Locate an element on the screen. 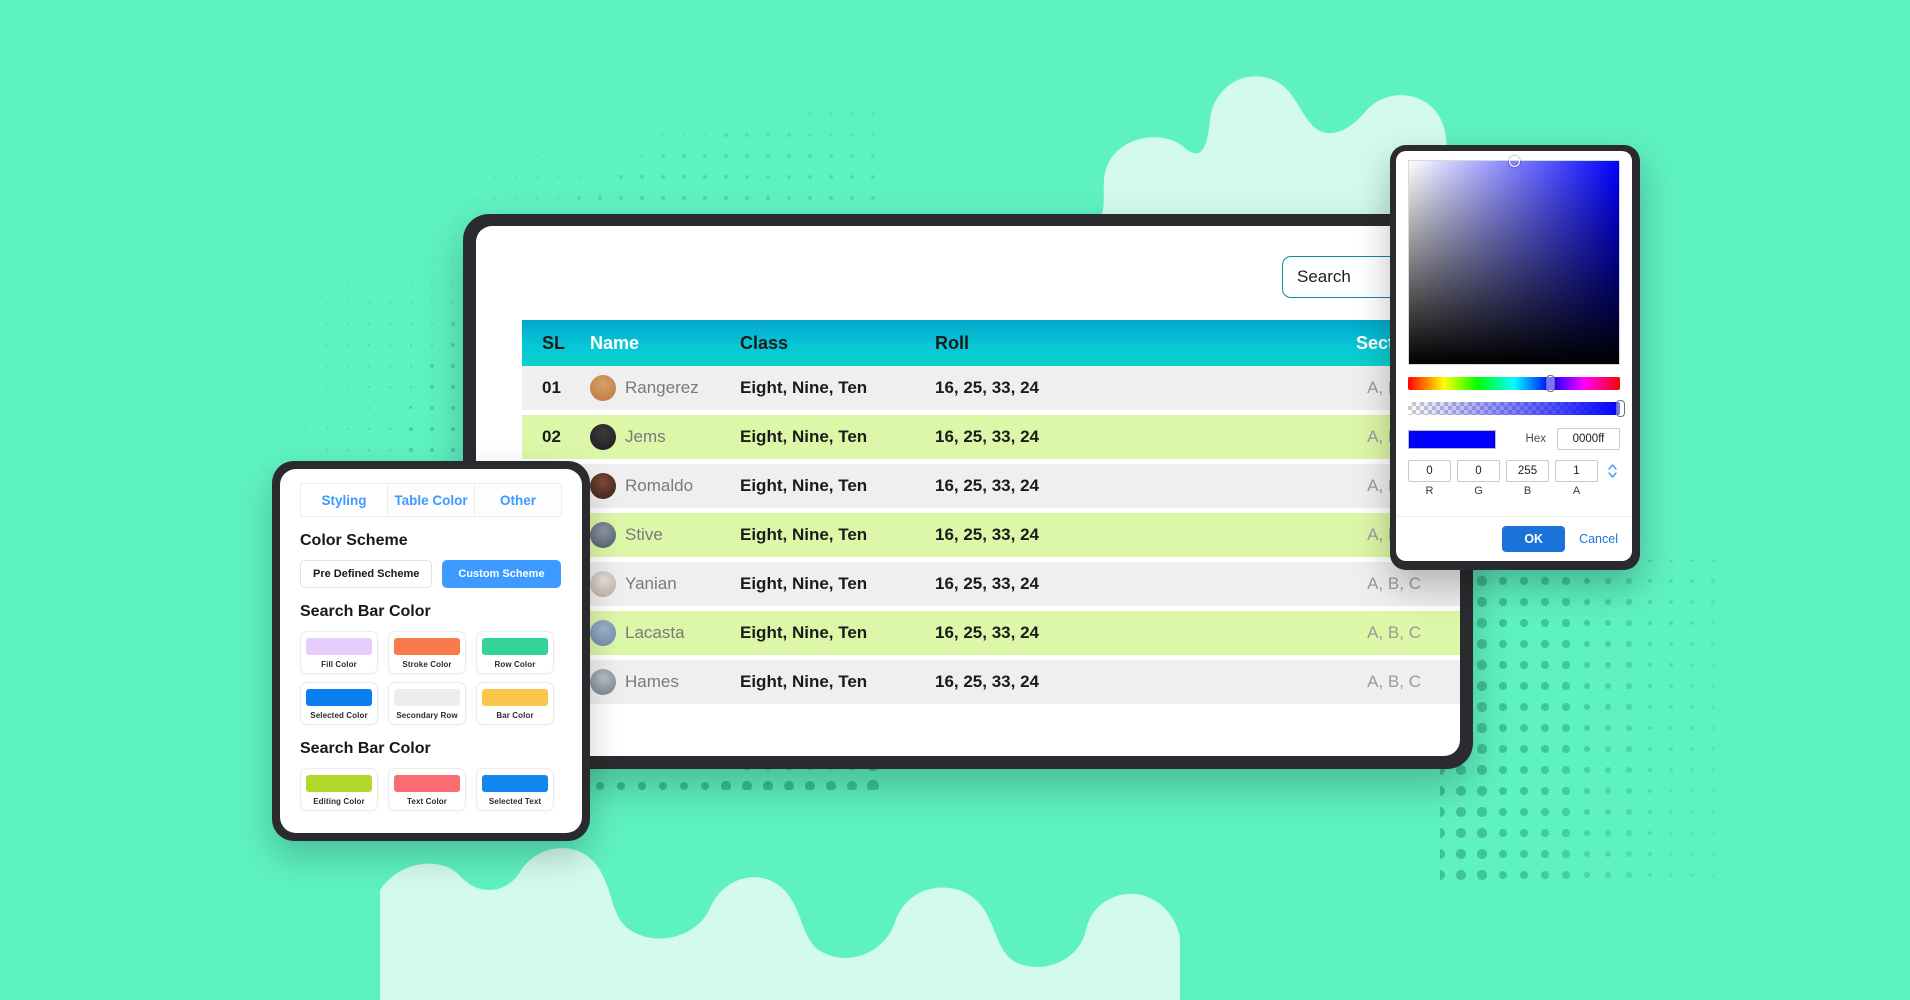 Image resolution: width=1910 pixels, height=1000 pixels. alpha-slider is located at coordinates (1516, 408).